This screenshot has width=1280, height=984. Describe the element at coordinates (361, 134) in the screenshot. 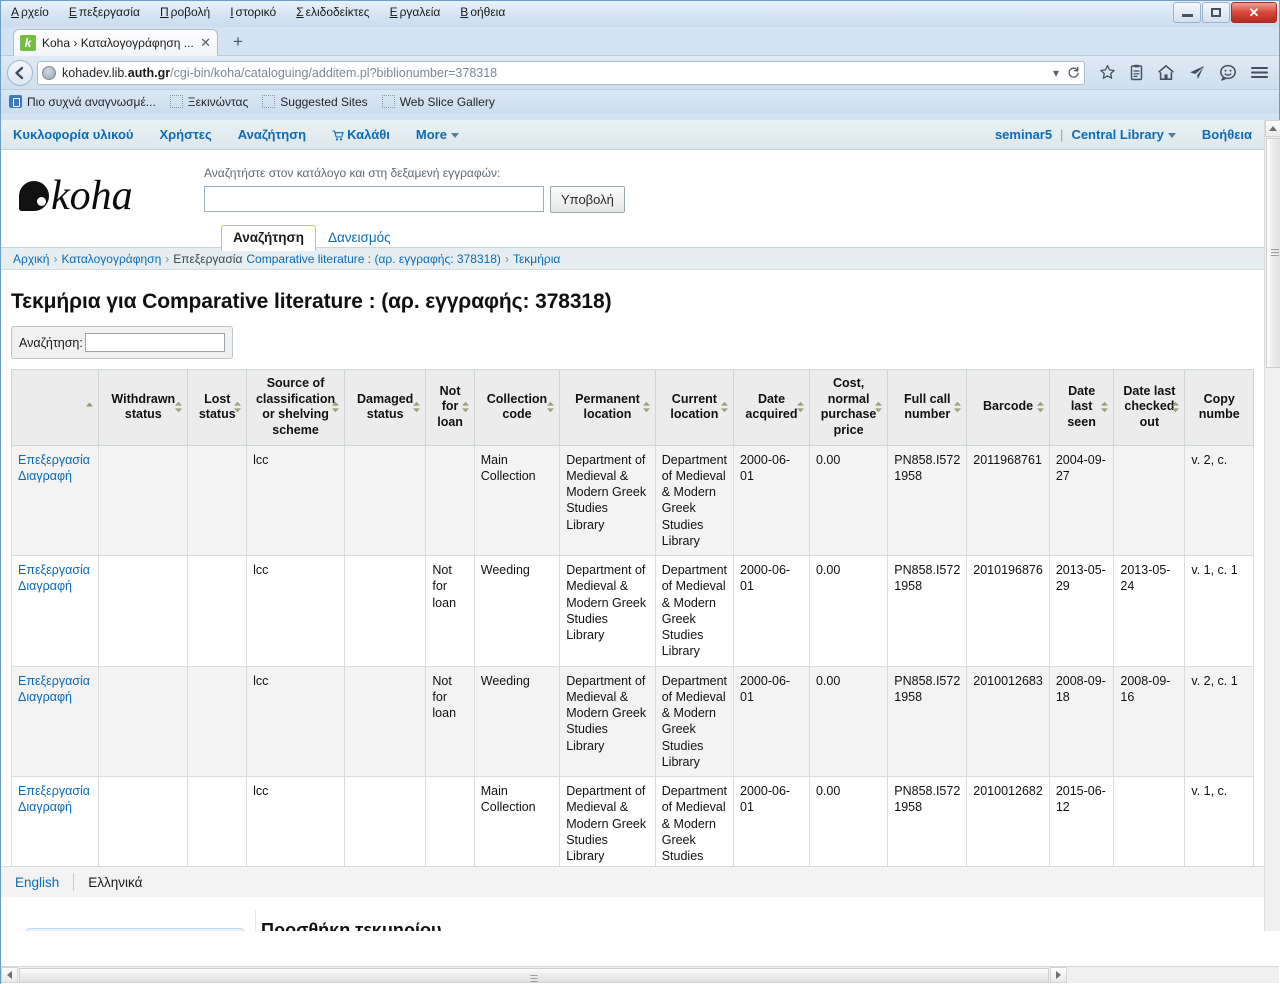

I see `nav-item-cart: Καλάθι` at that location.